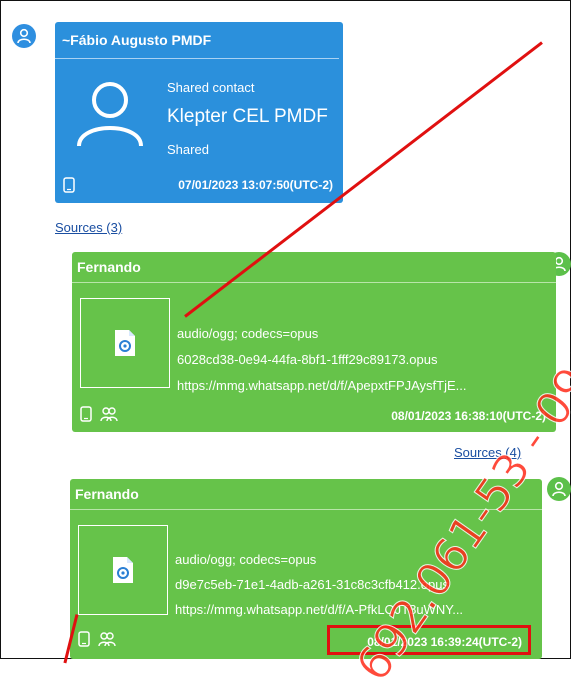 The image size is (571, 691). Describe the element at coordinates (211, 87) in the screenshot. I see `shared-contact-label: Shared contact` at that location.